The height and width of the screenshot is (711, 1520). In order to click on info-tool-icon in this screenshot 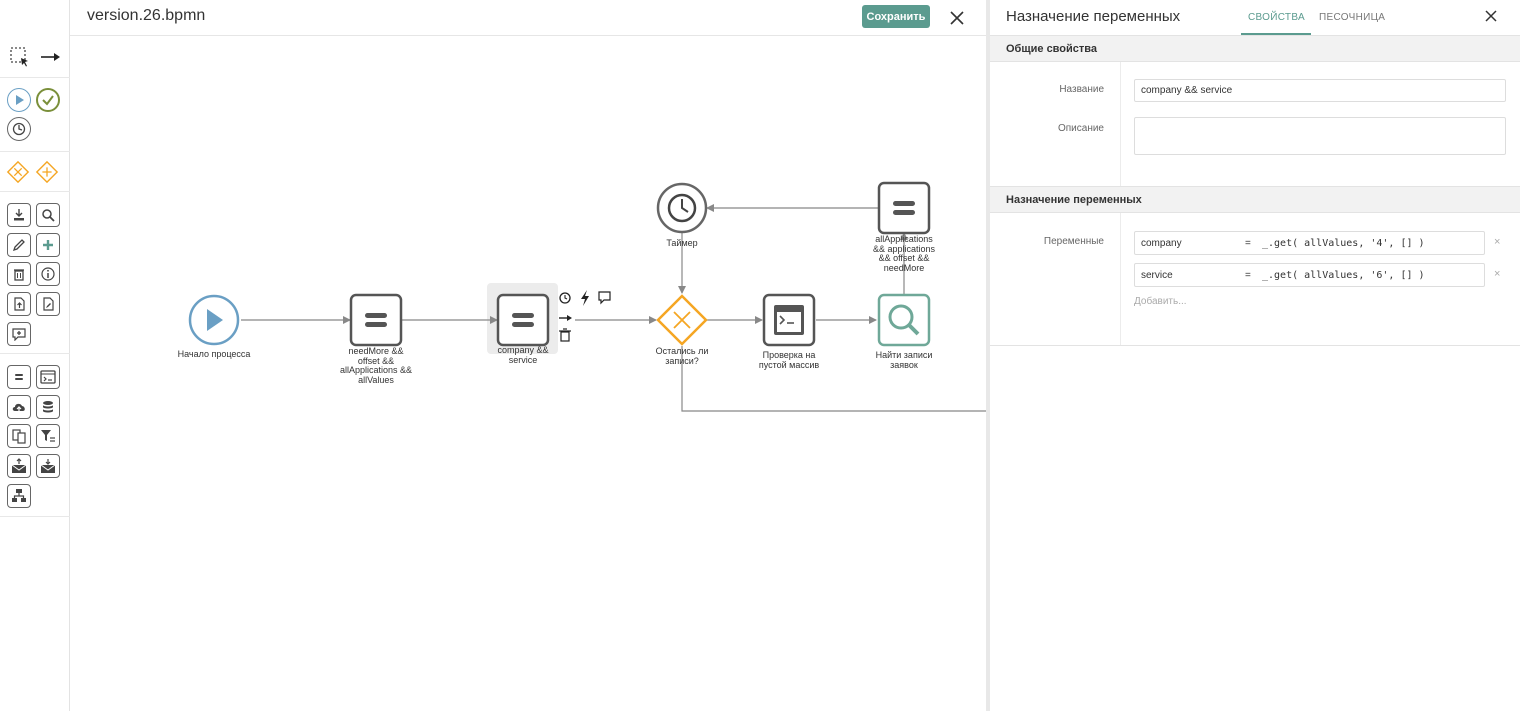, I will do `click(48, 274)`.